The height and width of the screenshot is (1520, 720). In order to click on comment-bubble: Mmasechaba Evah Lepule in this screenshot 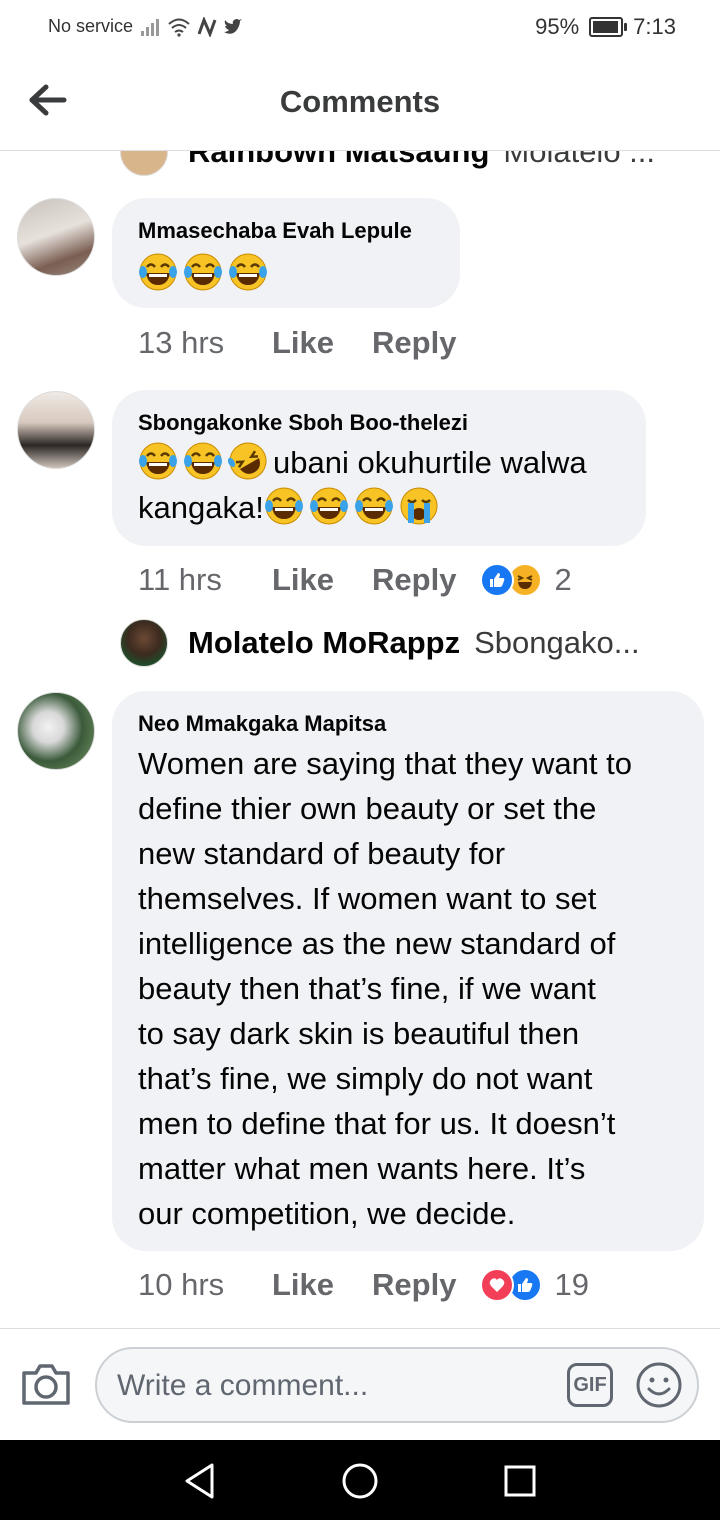, I will do `click(286, 253)`.